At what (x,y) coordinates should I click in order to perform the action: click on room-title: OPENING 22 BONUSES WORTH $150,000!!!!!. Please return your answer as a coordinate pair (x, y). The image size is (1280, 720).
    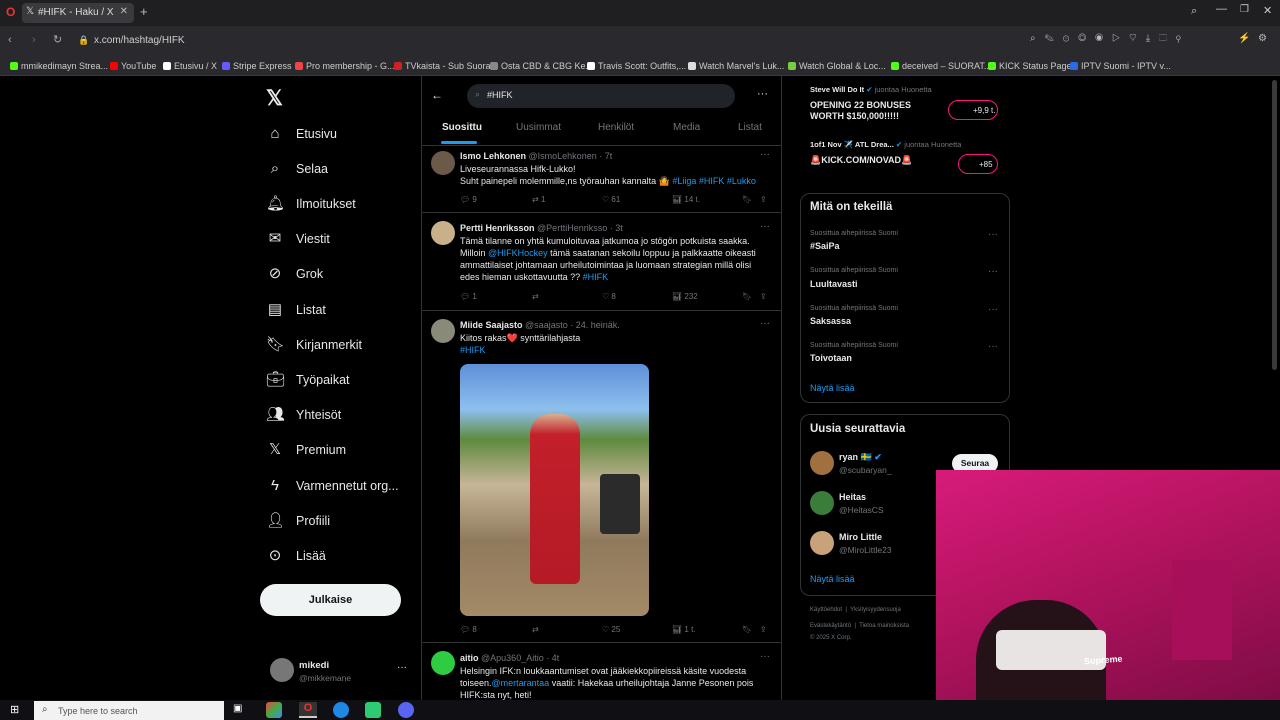
    Looking at the image, I should click on (860, 111).